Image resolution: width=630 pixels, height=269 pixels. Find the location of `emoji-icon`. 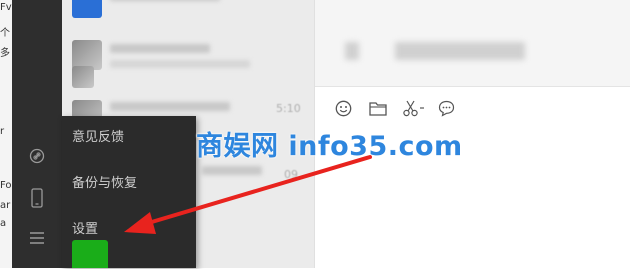

emoji-icon is located at coordinates (343, 108).